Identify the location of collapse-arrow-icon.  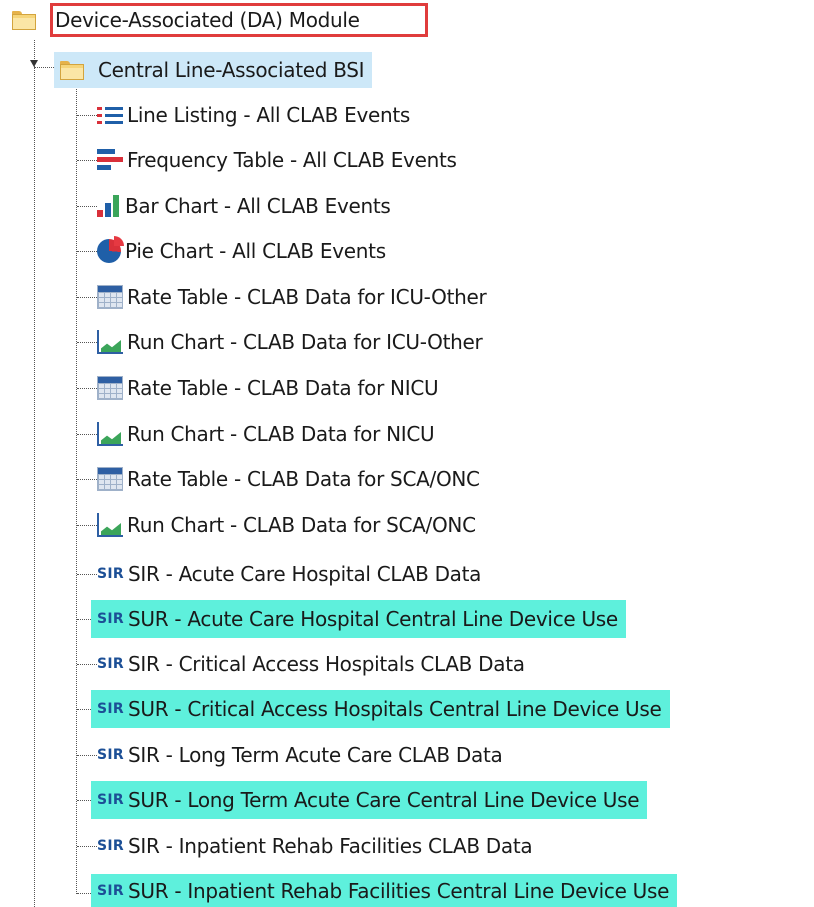
(34, 63).